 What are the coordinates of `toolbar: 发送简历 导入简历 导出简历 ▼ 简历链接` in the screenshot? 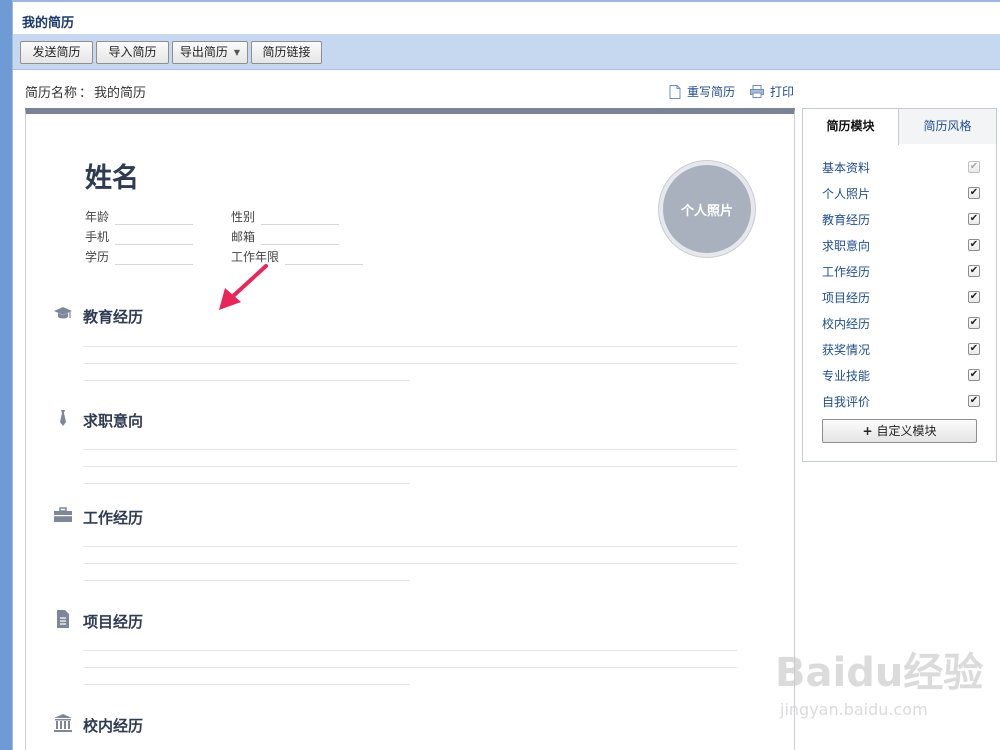 It's located at (506, 52).